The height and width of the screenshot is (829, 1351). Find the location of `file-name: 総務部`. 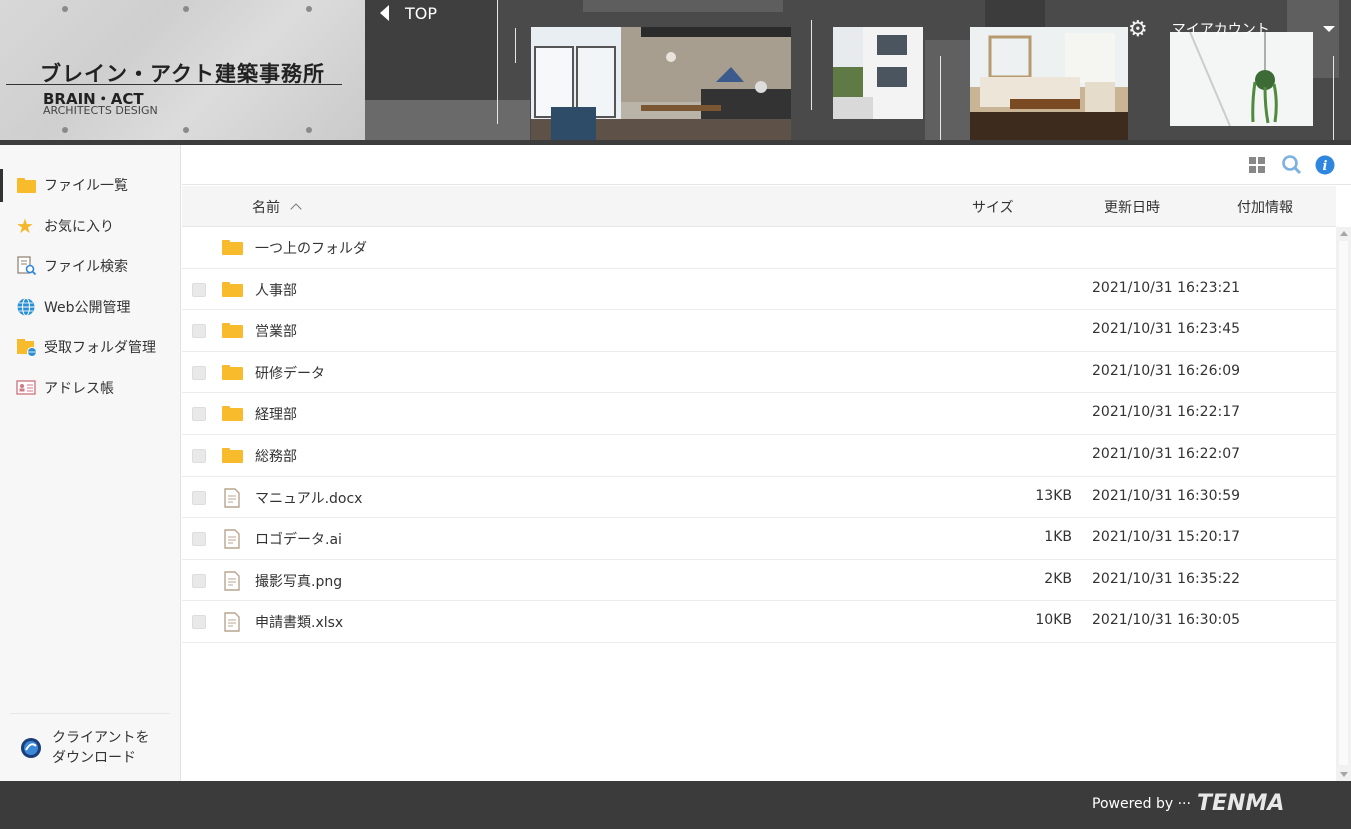

file-name: 総務部 is located at coordinates (276, 456).